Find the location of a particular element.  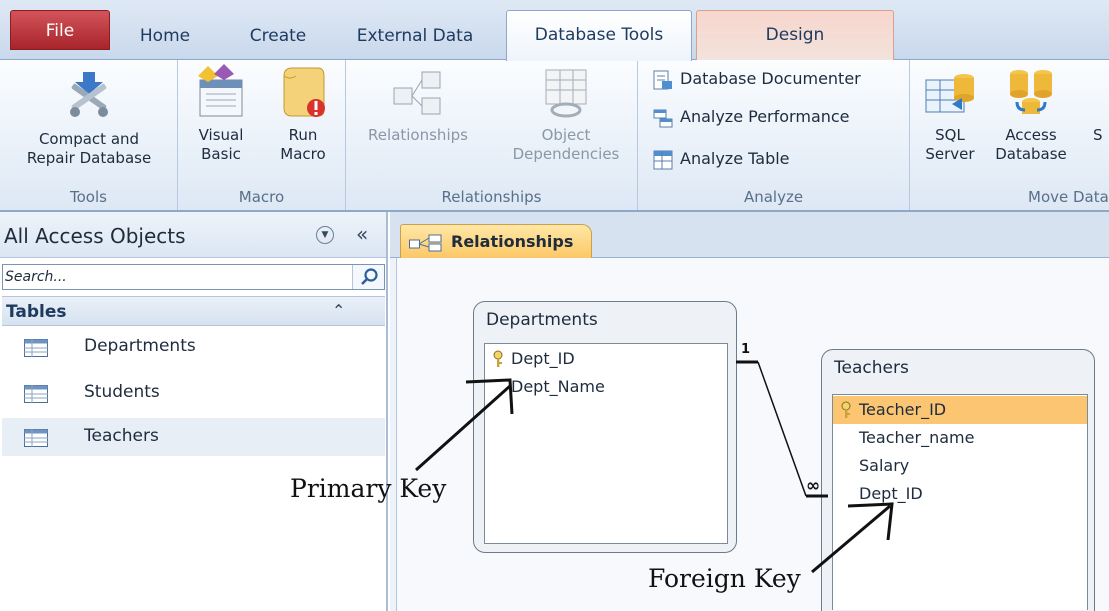

analyze-performance-label: Analyze Performance is located at coordinates (765, 116).